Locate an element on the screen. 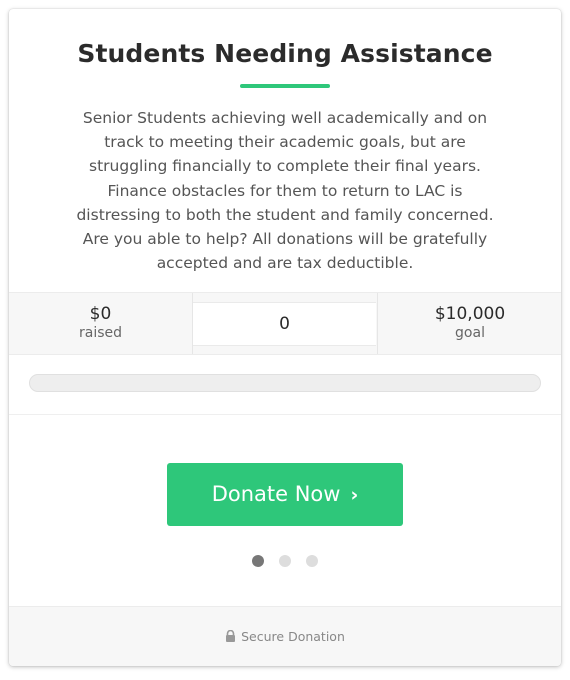 The height and width of the screenshot is (680, 570). goal-label: goal is located at coordinates (470, 333).